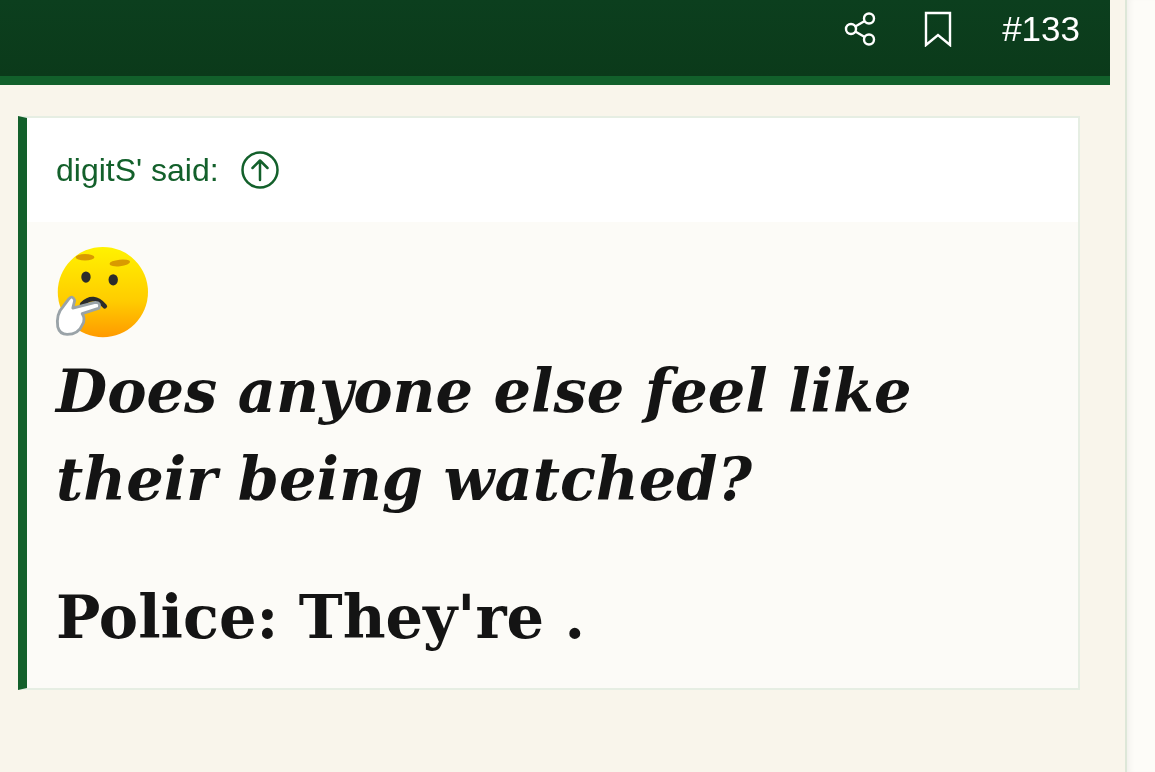 The width and height of the screenshot is (1155, 772). Describe the element at coordinates (1041, 29) in the screenshot. I see `post-number-link: #133` at that location.